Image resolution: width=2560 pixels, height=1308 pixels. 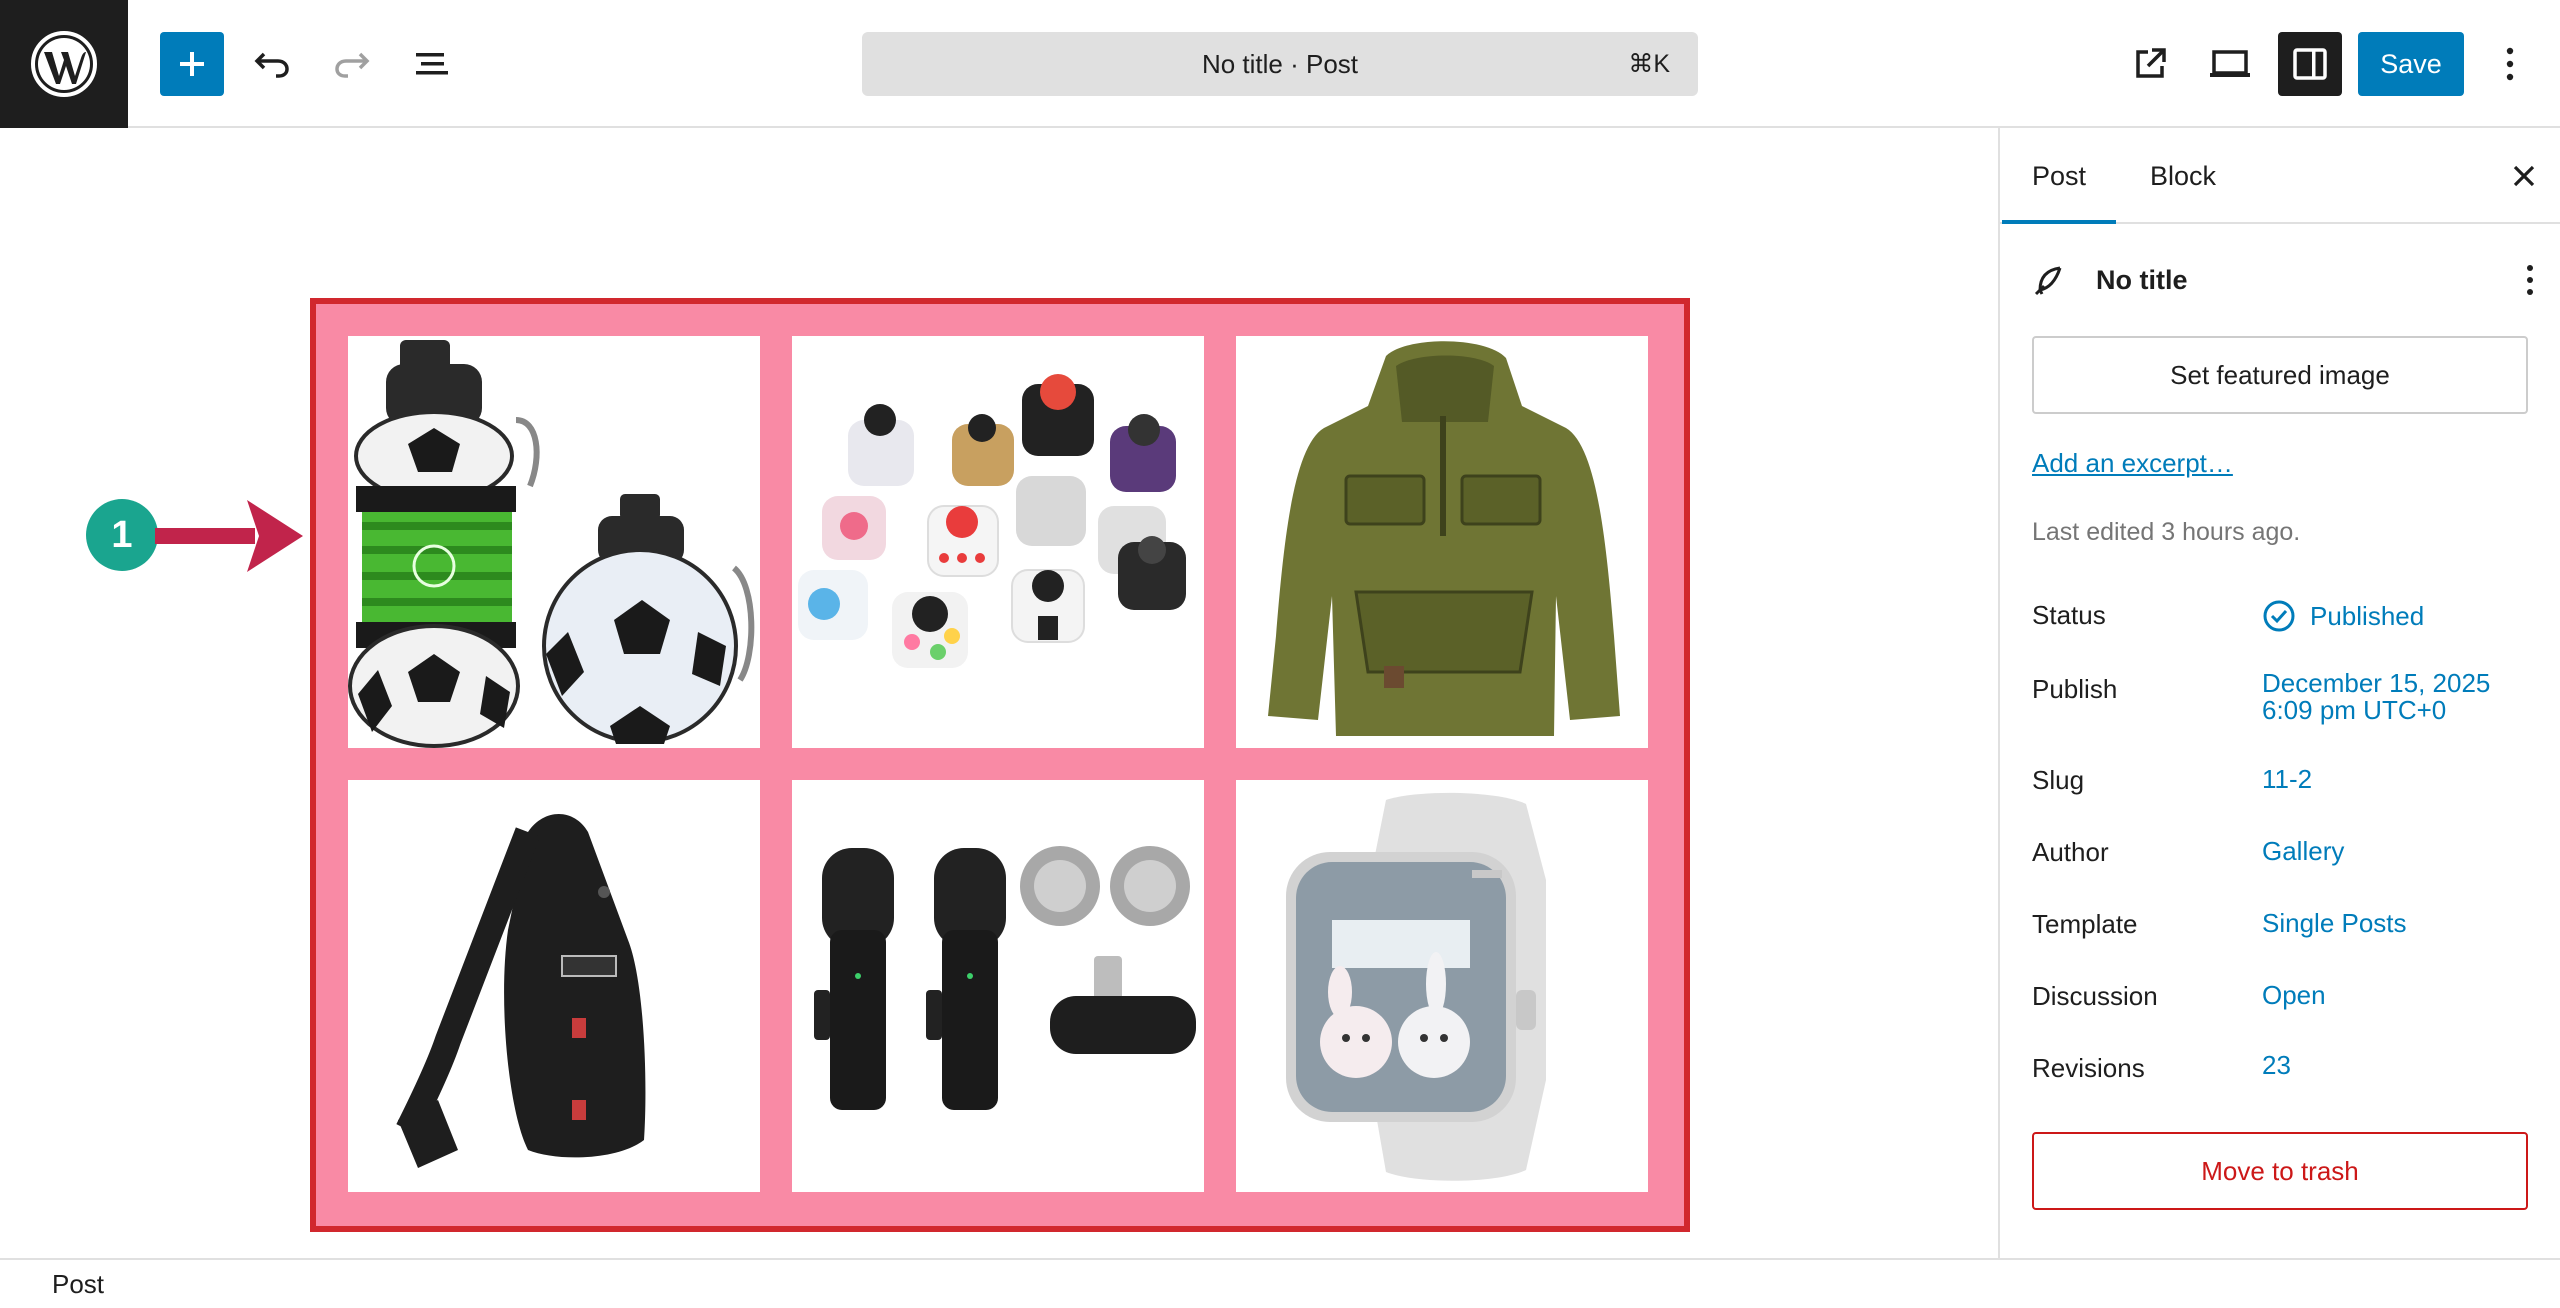 I want to click on desktop-icon, so click(x=2230, y=63).